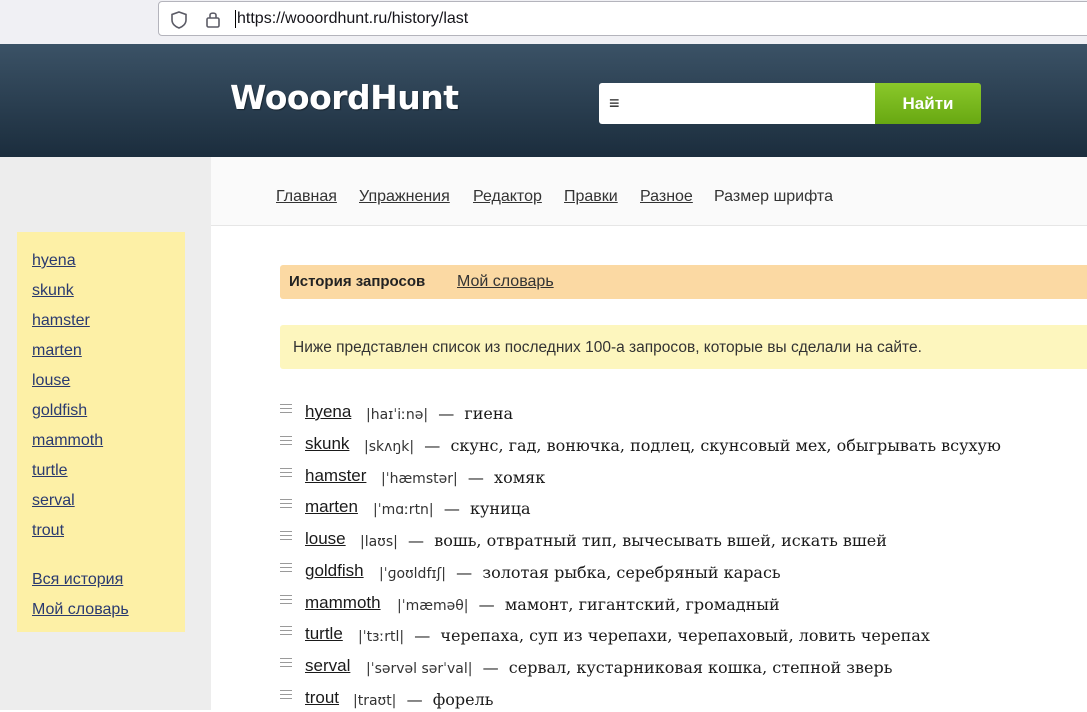  What do you see at coordinates (335, 476) in the screenshot?
I see `history-word: hamster` at bounding box center [335, 476].